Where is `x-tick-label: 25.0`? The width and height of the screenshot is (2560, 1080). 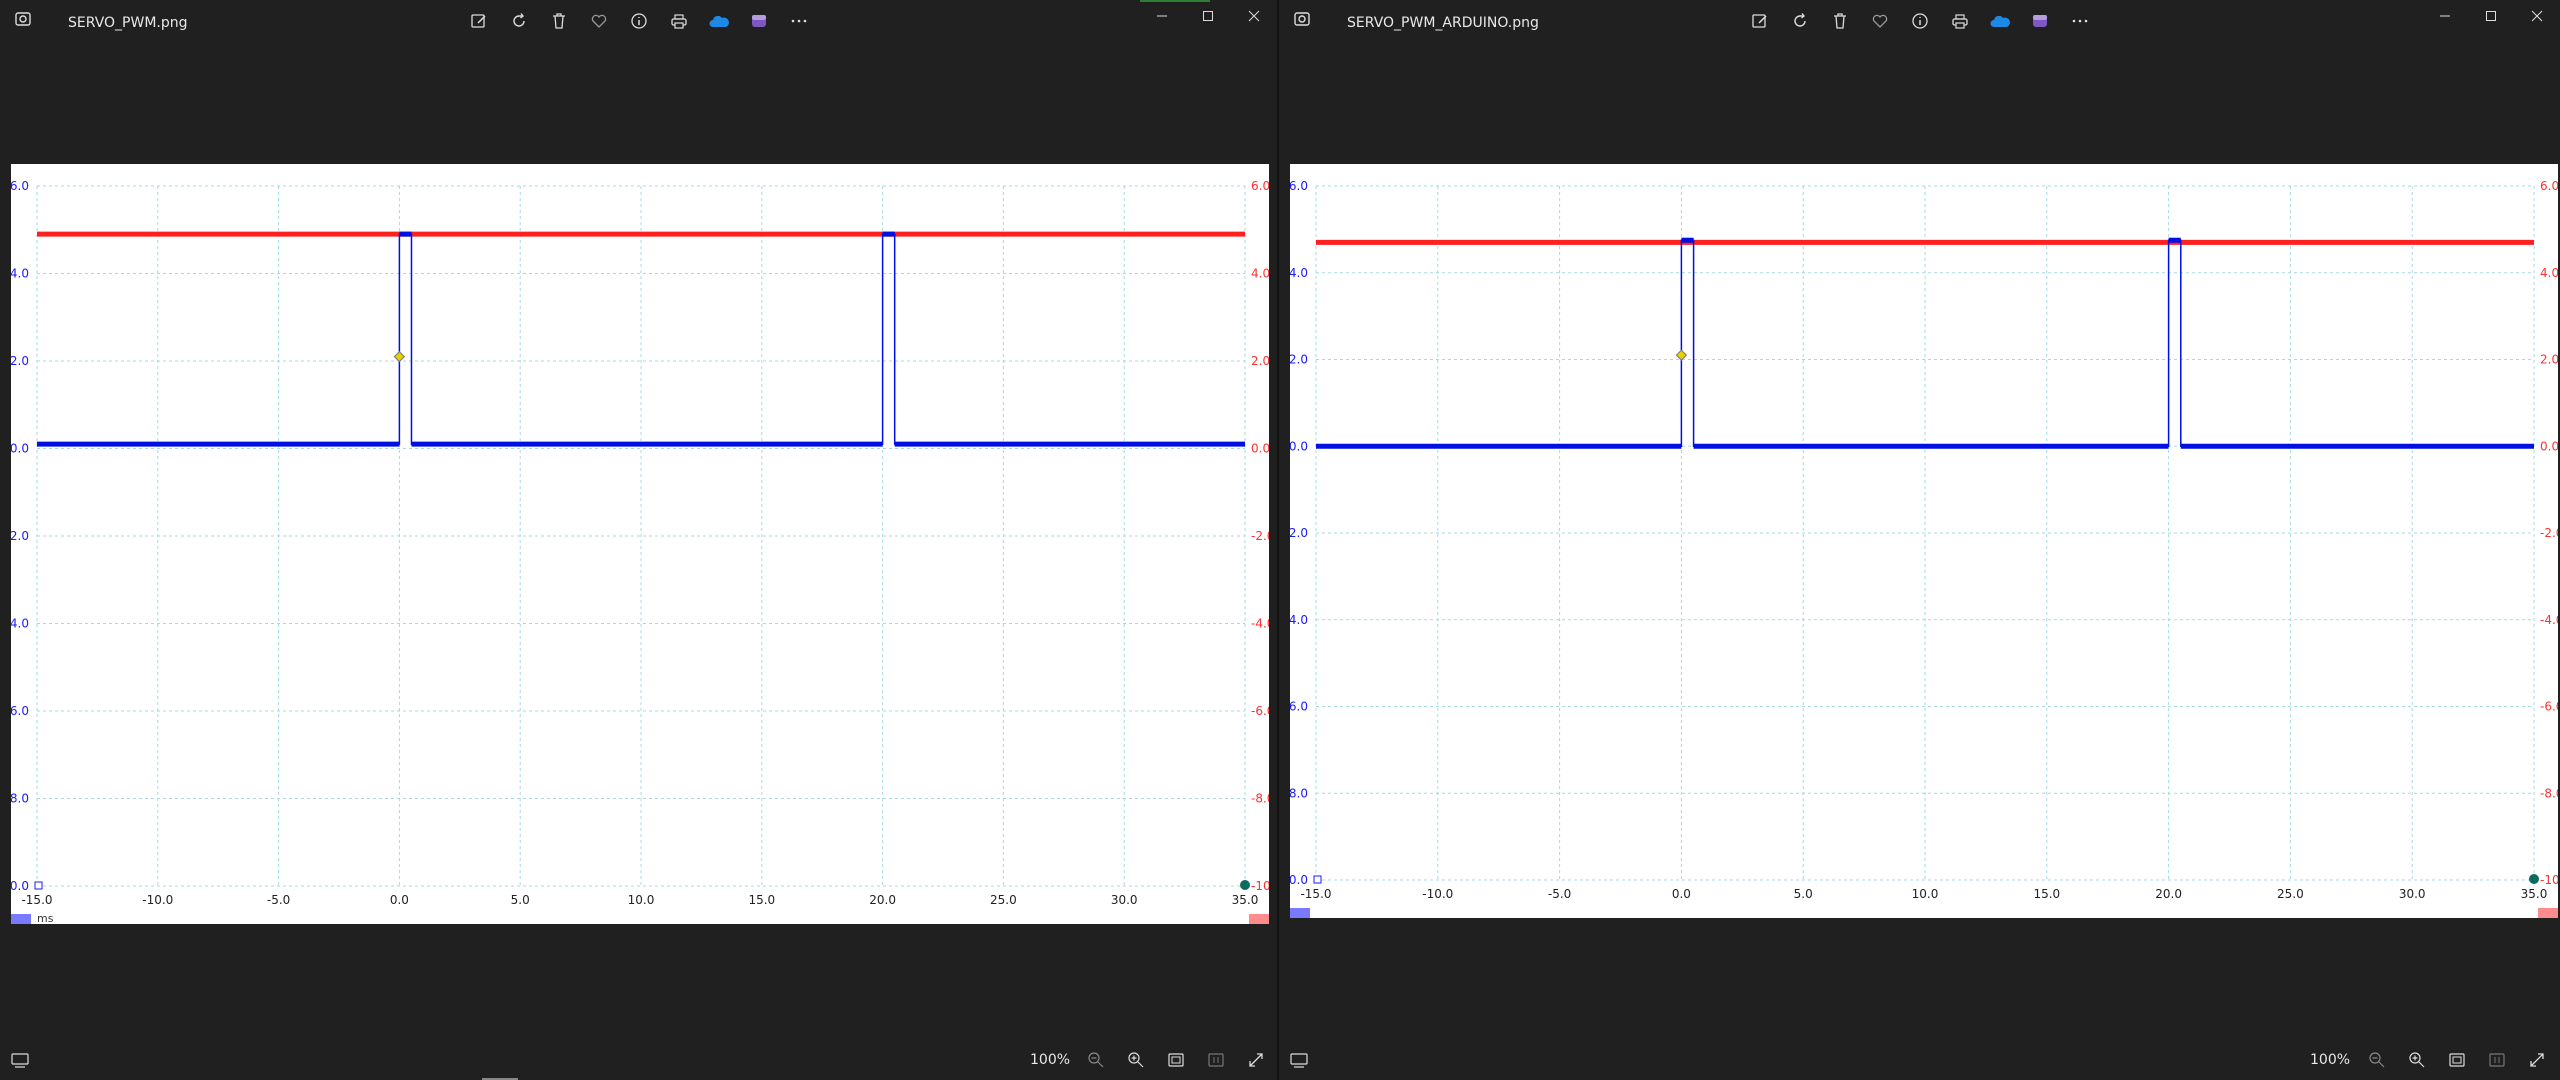
x-tick-label: 25.0 is located at coordinates (1003, 900).